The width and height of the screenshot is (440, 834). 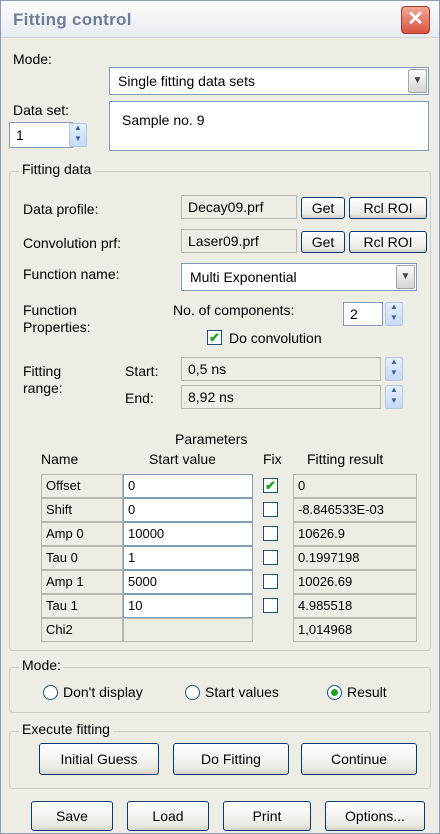 I want to click on param-fitting-result-cell: 1,014968, so click(x=355, y=630).